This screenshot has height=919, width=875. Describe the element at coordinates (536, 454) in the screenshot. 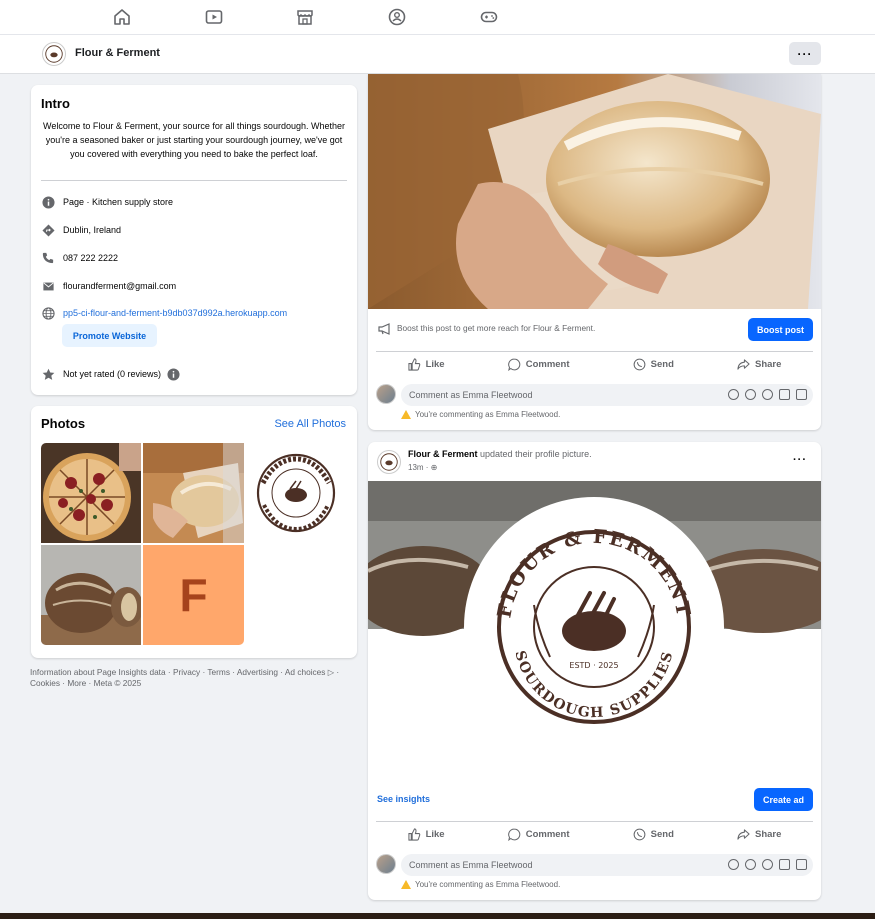

I see `post2-action-text: updated their profile picture.` at that location.